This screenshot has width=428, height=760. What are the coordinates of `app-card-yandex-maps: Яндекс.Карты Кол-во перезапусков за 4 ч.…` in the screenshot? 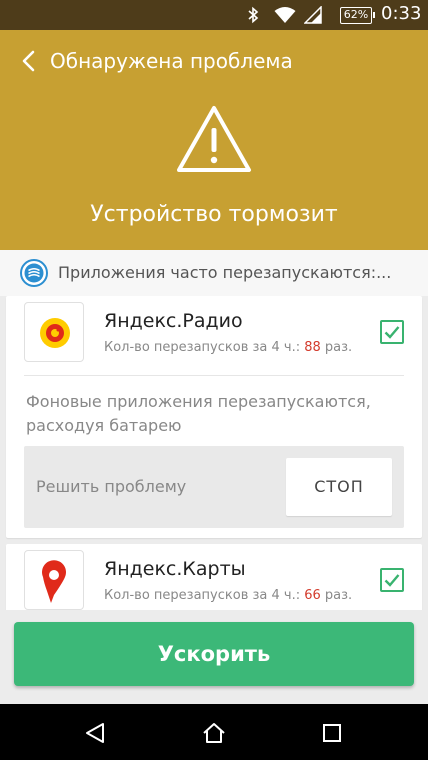 It's located at (214, 577).